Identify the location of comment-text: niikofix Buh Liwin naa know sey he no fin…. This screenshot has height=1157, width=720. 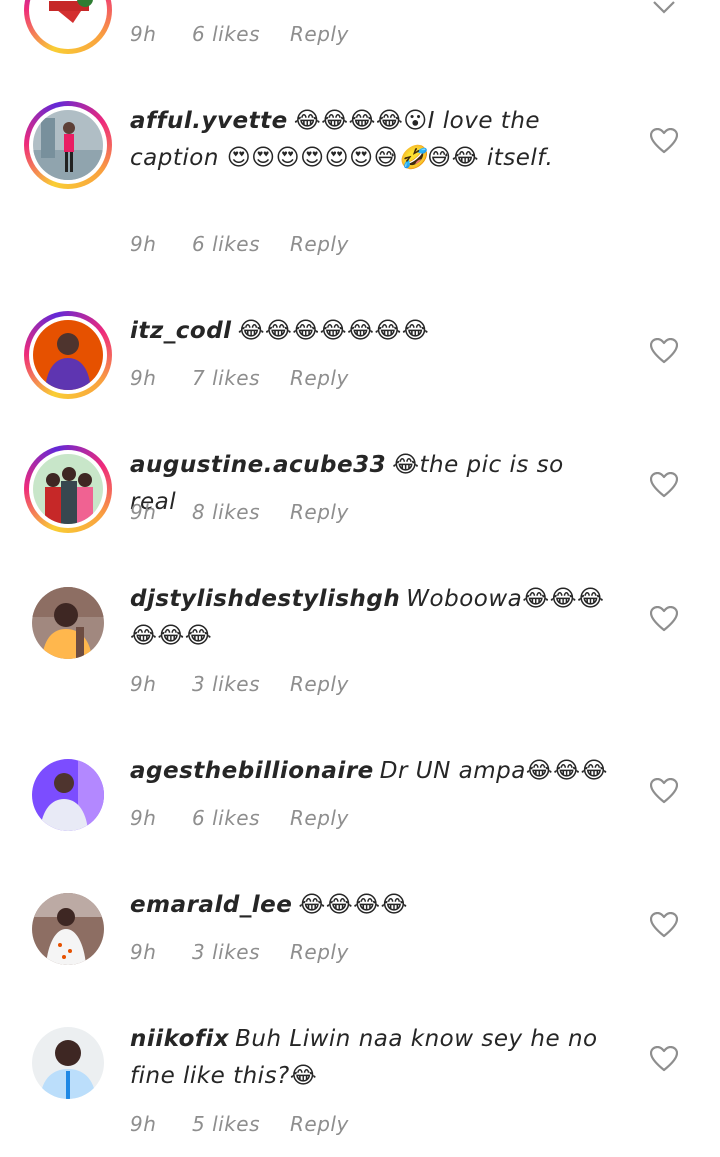
(370, 1058).